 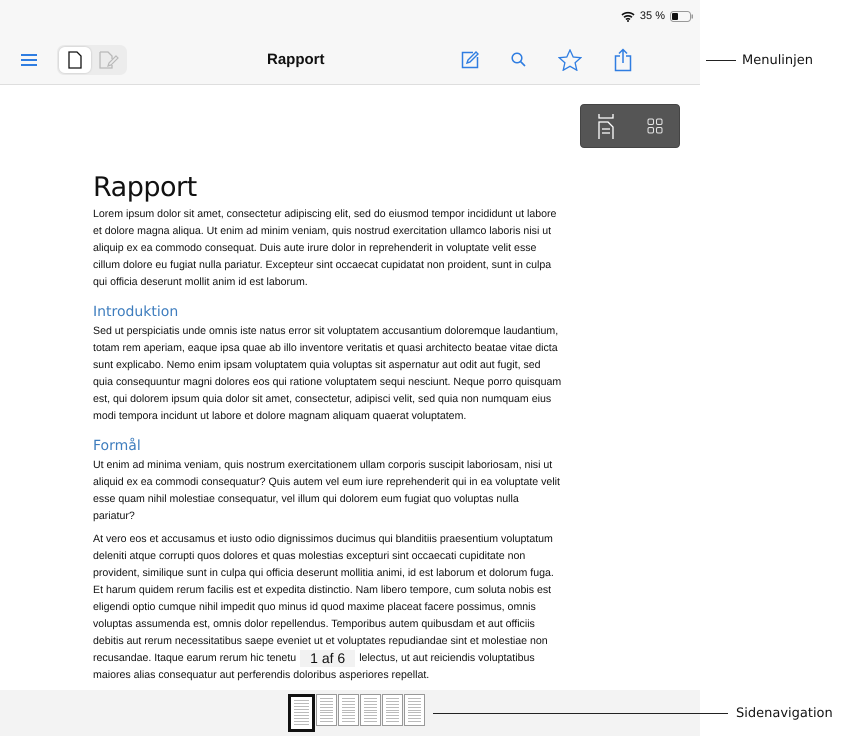 I want to click on text-line: debitis aut rerum necessitatibus saepe eveniet ut et voluptates repudiandae sint et molestiae non, so click(x=320, y=641).